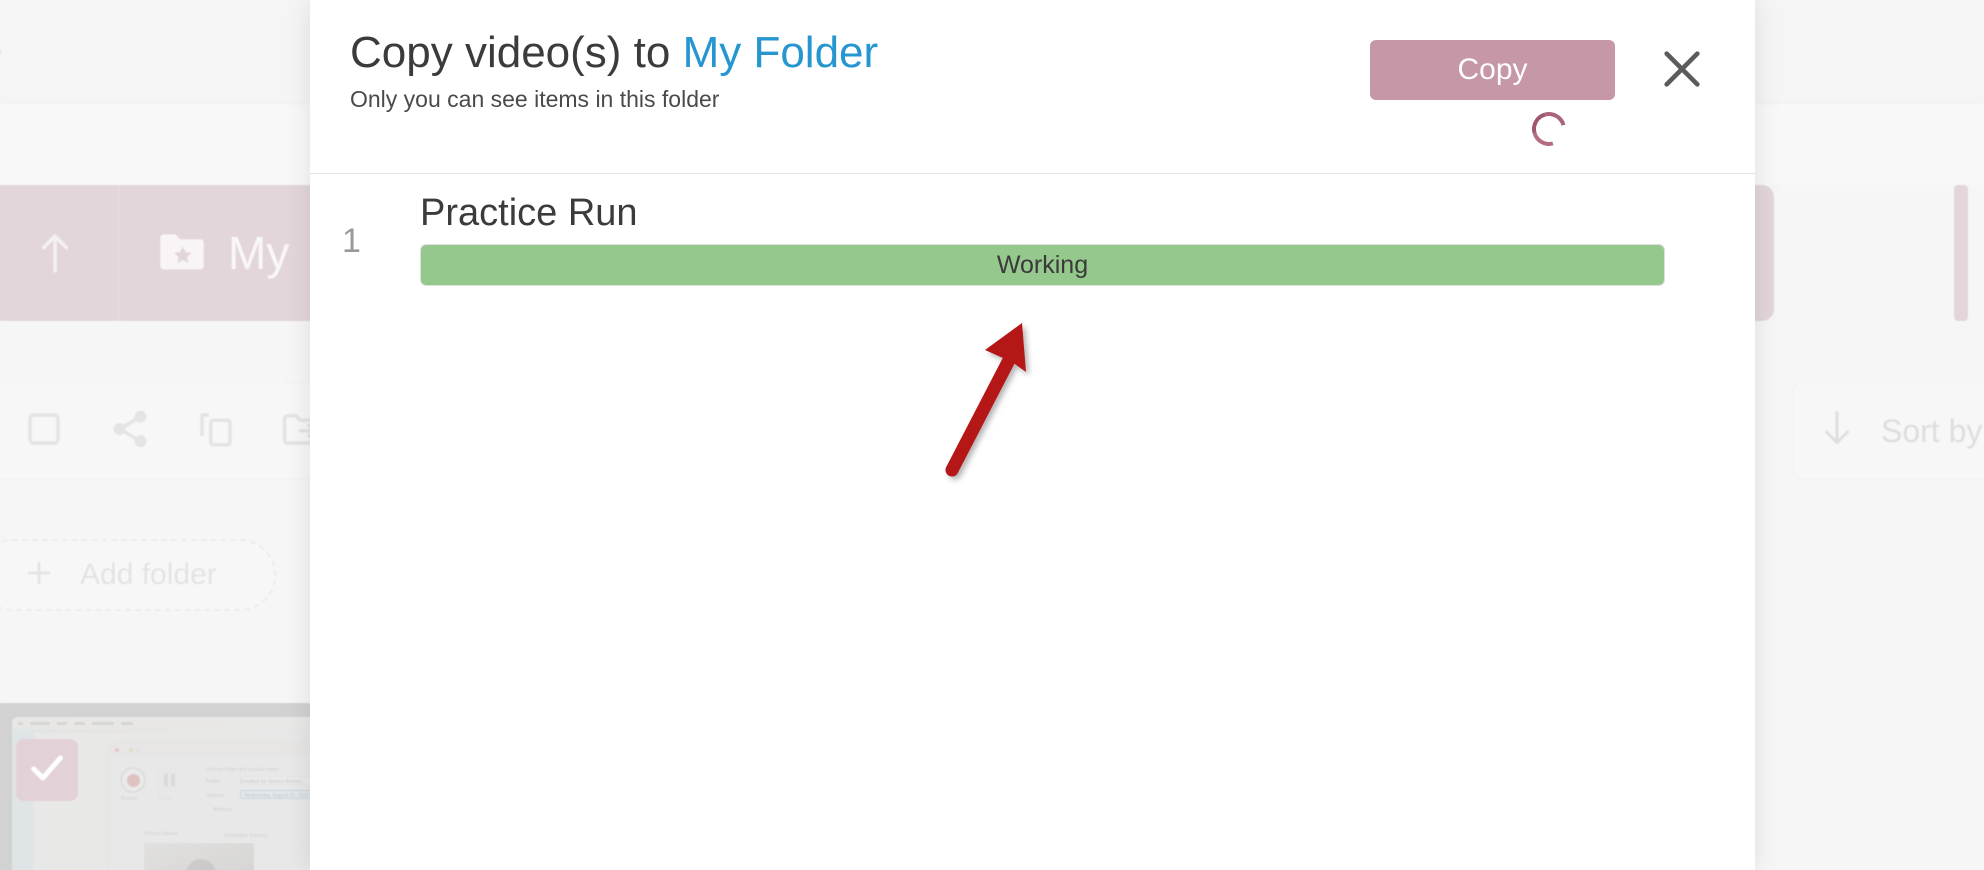  What do you see at coordinates (1, 56) in the screenshot?
I see `background-topbar-text: y` at bounding box center [1, 56].